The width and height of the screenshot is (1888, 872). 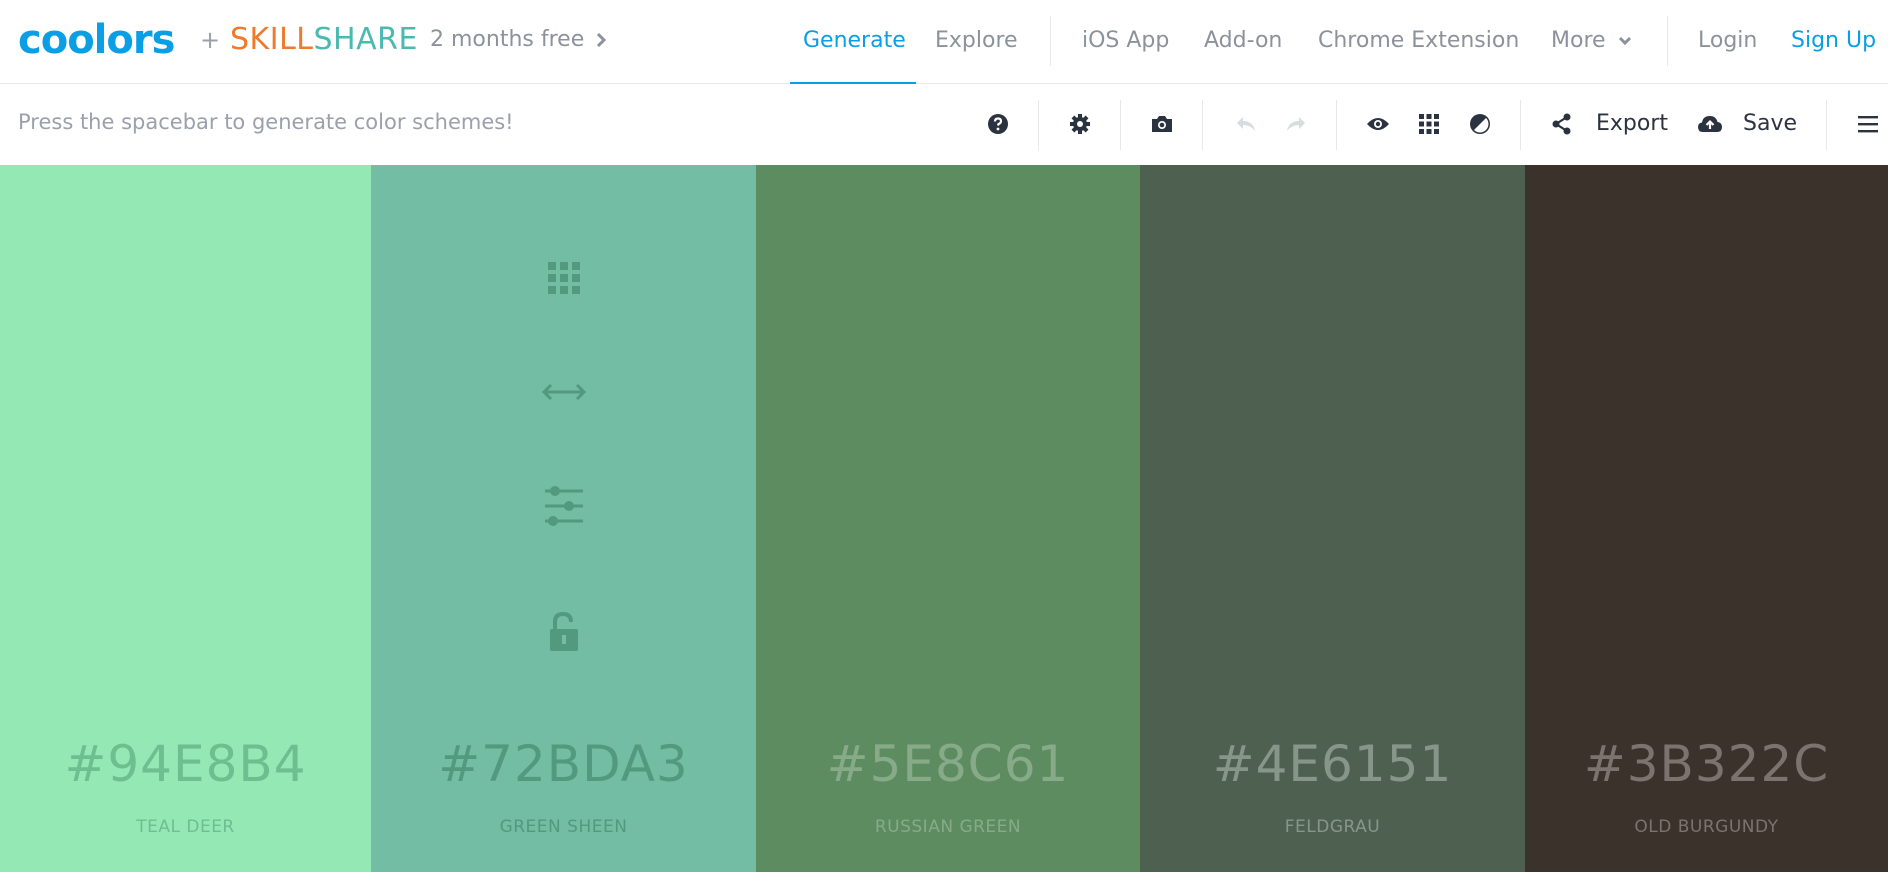 I want to click on help-button, so click(x=998, y=124).